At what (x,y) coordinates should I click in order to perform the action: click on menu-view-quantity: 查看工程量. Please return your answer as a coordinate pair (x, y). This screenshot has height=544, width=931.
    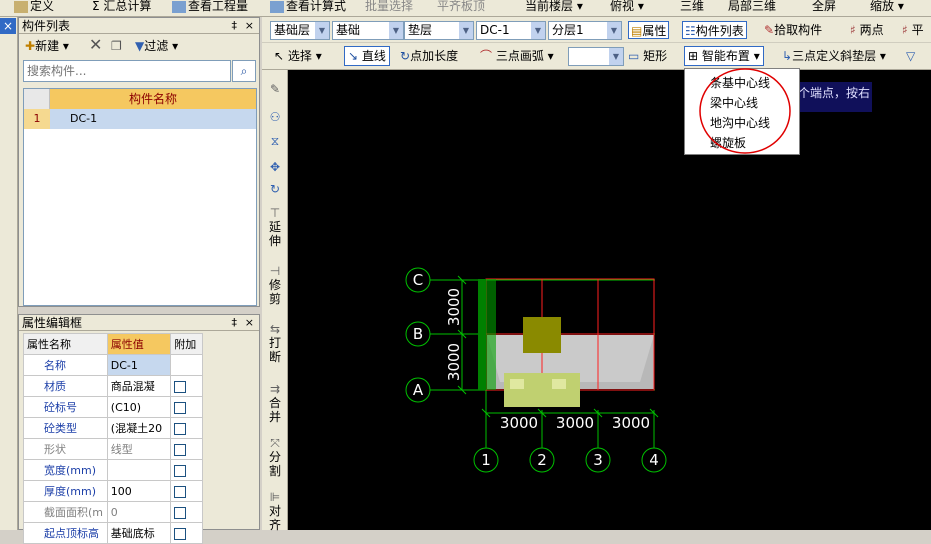
    Looking at the image, I should click on (210, 7).